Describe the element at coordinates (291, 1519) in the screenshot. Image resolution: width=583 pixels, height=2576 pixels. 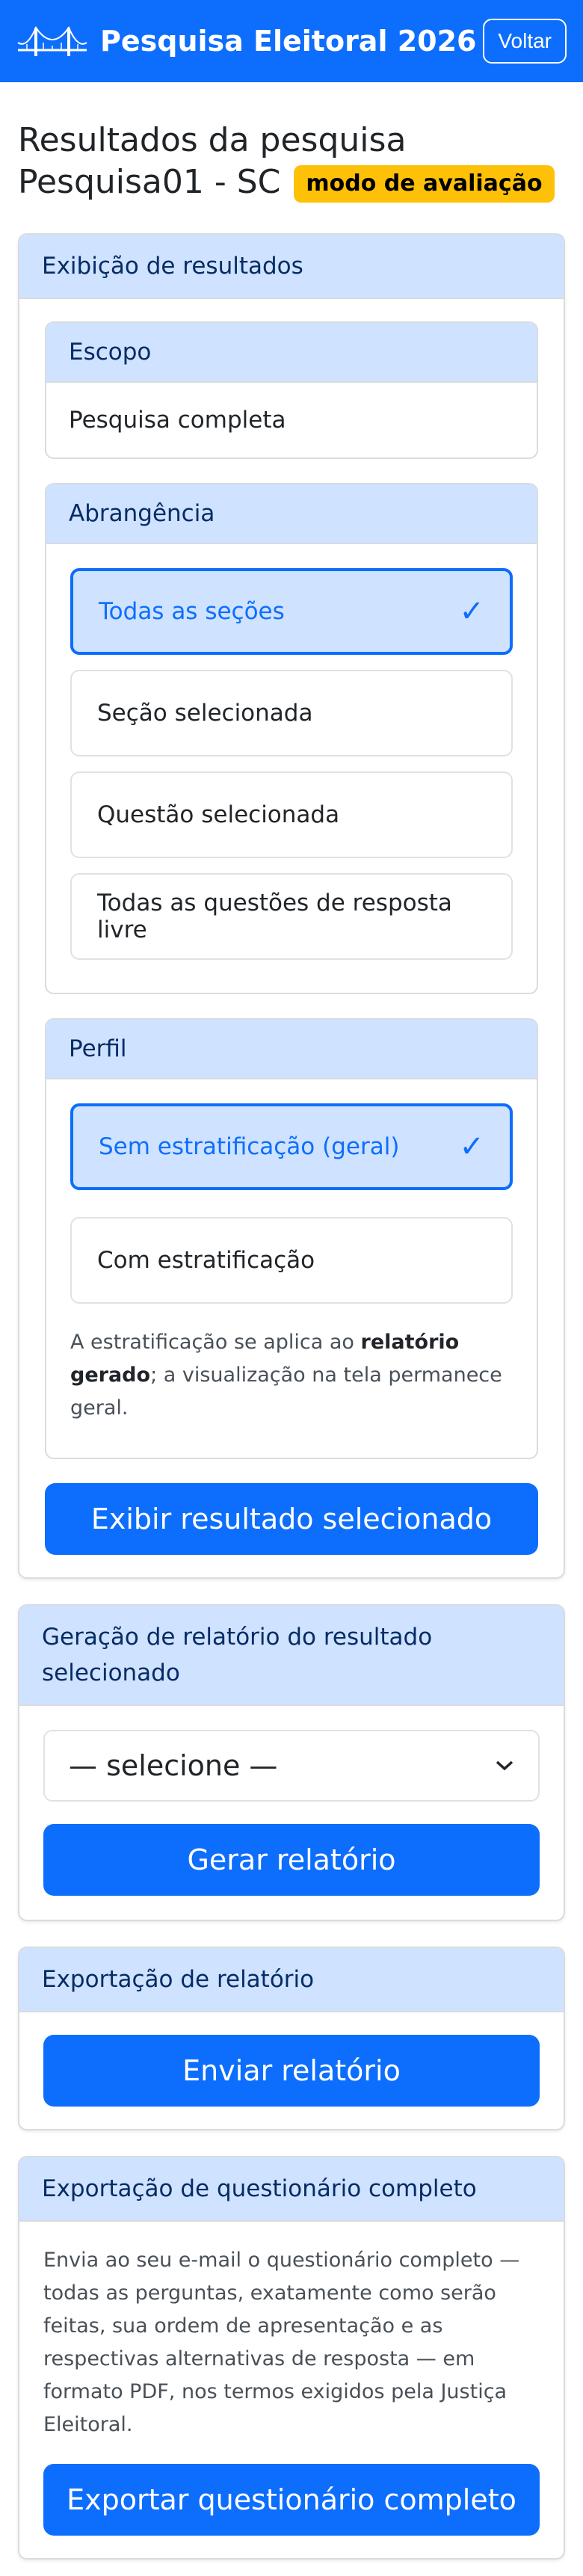
I see `show-result-button: Exibir resultado selecionado` at that location.